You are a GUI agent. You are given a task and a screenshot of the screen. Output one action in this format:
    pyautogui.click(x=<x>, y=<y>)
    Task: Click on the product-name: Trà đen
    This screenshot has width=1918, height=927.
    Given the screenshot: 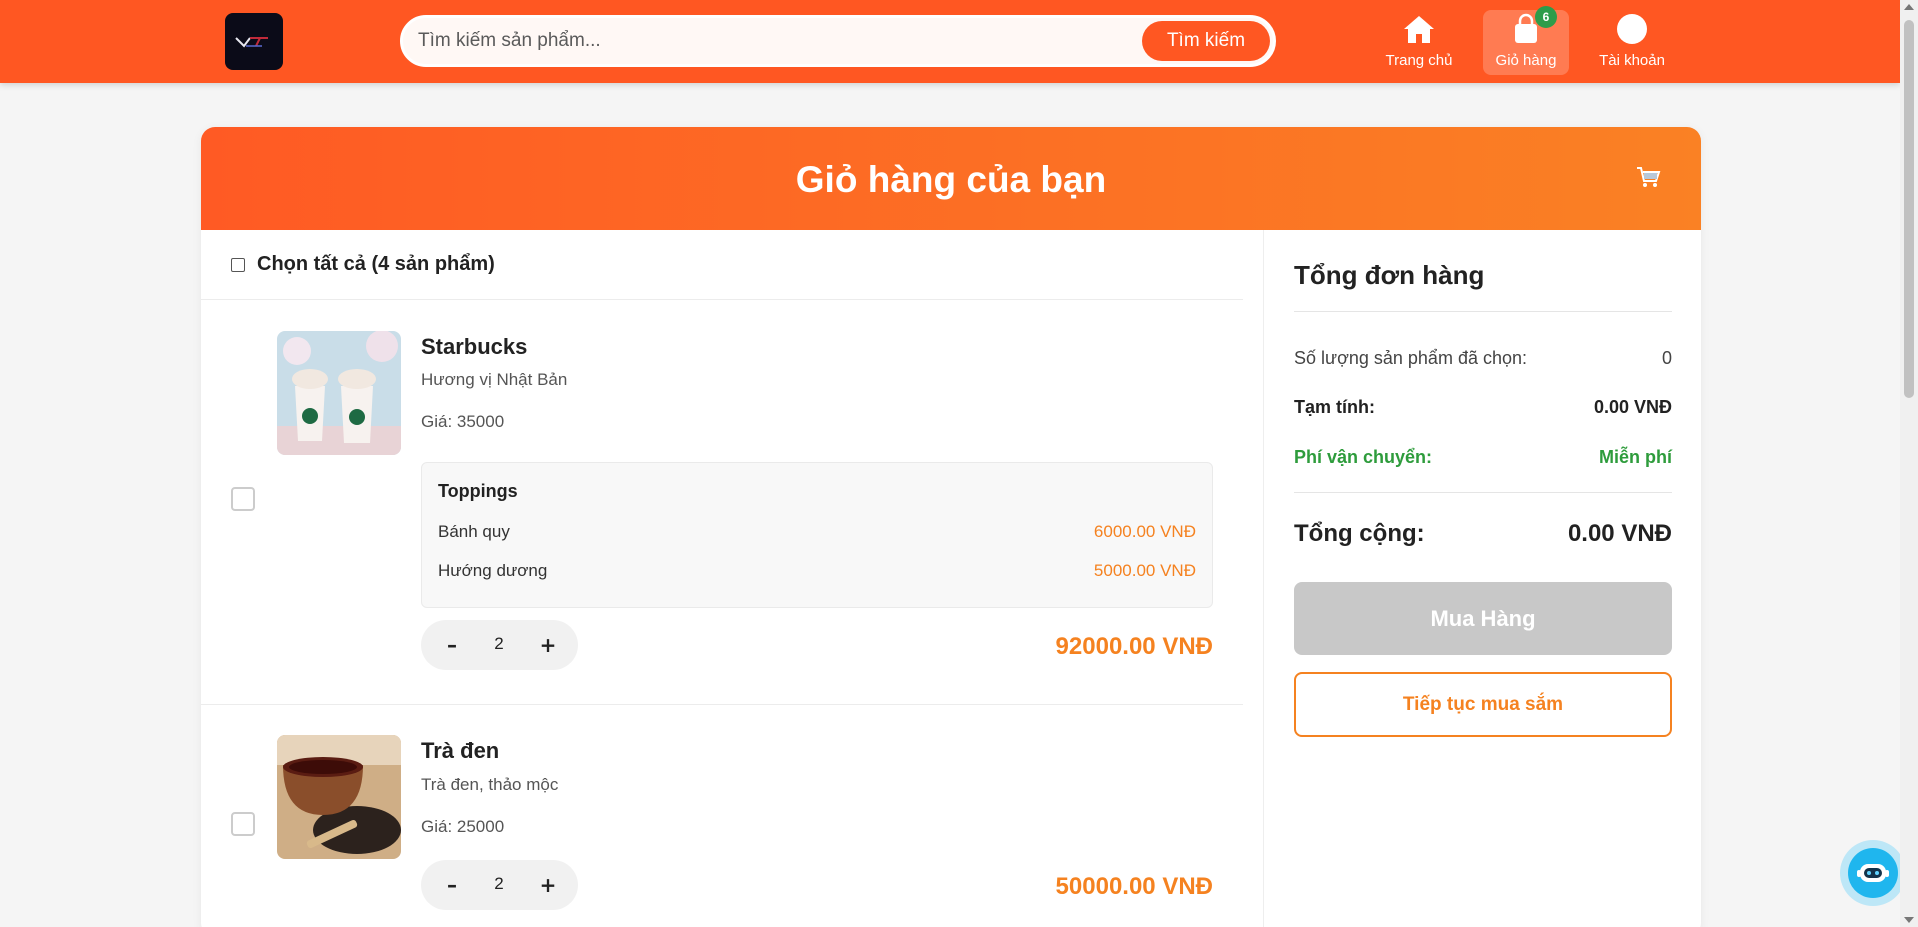 What is the action you would take?
    pyautogui.click(x=460, y=750)
    